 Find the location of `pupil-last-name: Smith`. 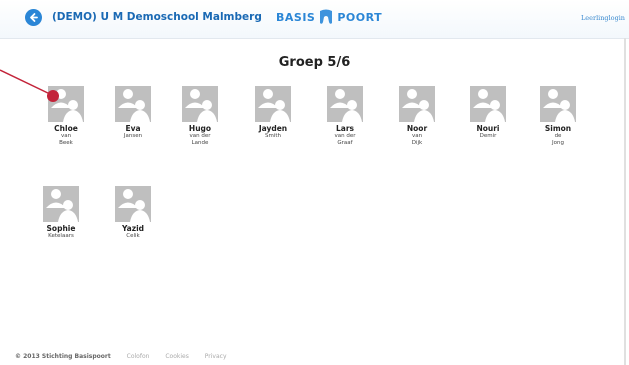

pupil-last-name: Smith is located at coordinates (273, 136).